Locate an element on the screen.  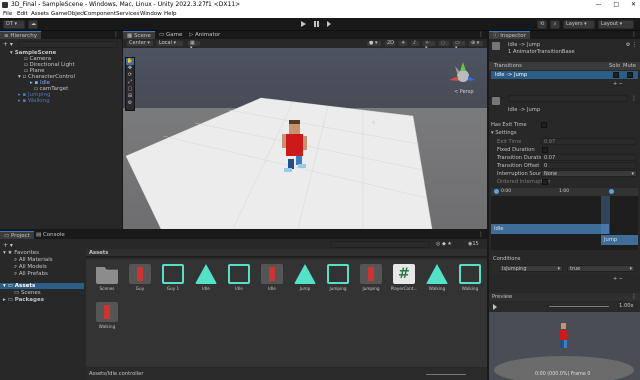
asset-item: Scenes is located at coordinates (107, 277).